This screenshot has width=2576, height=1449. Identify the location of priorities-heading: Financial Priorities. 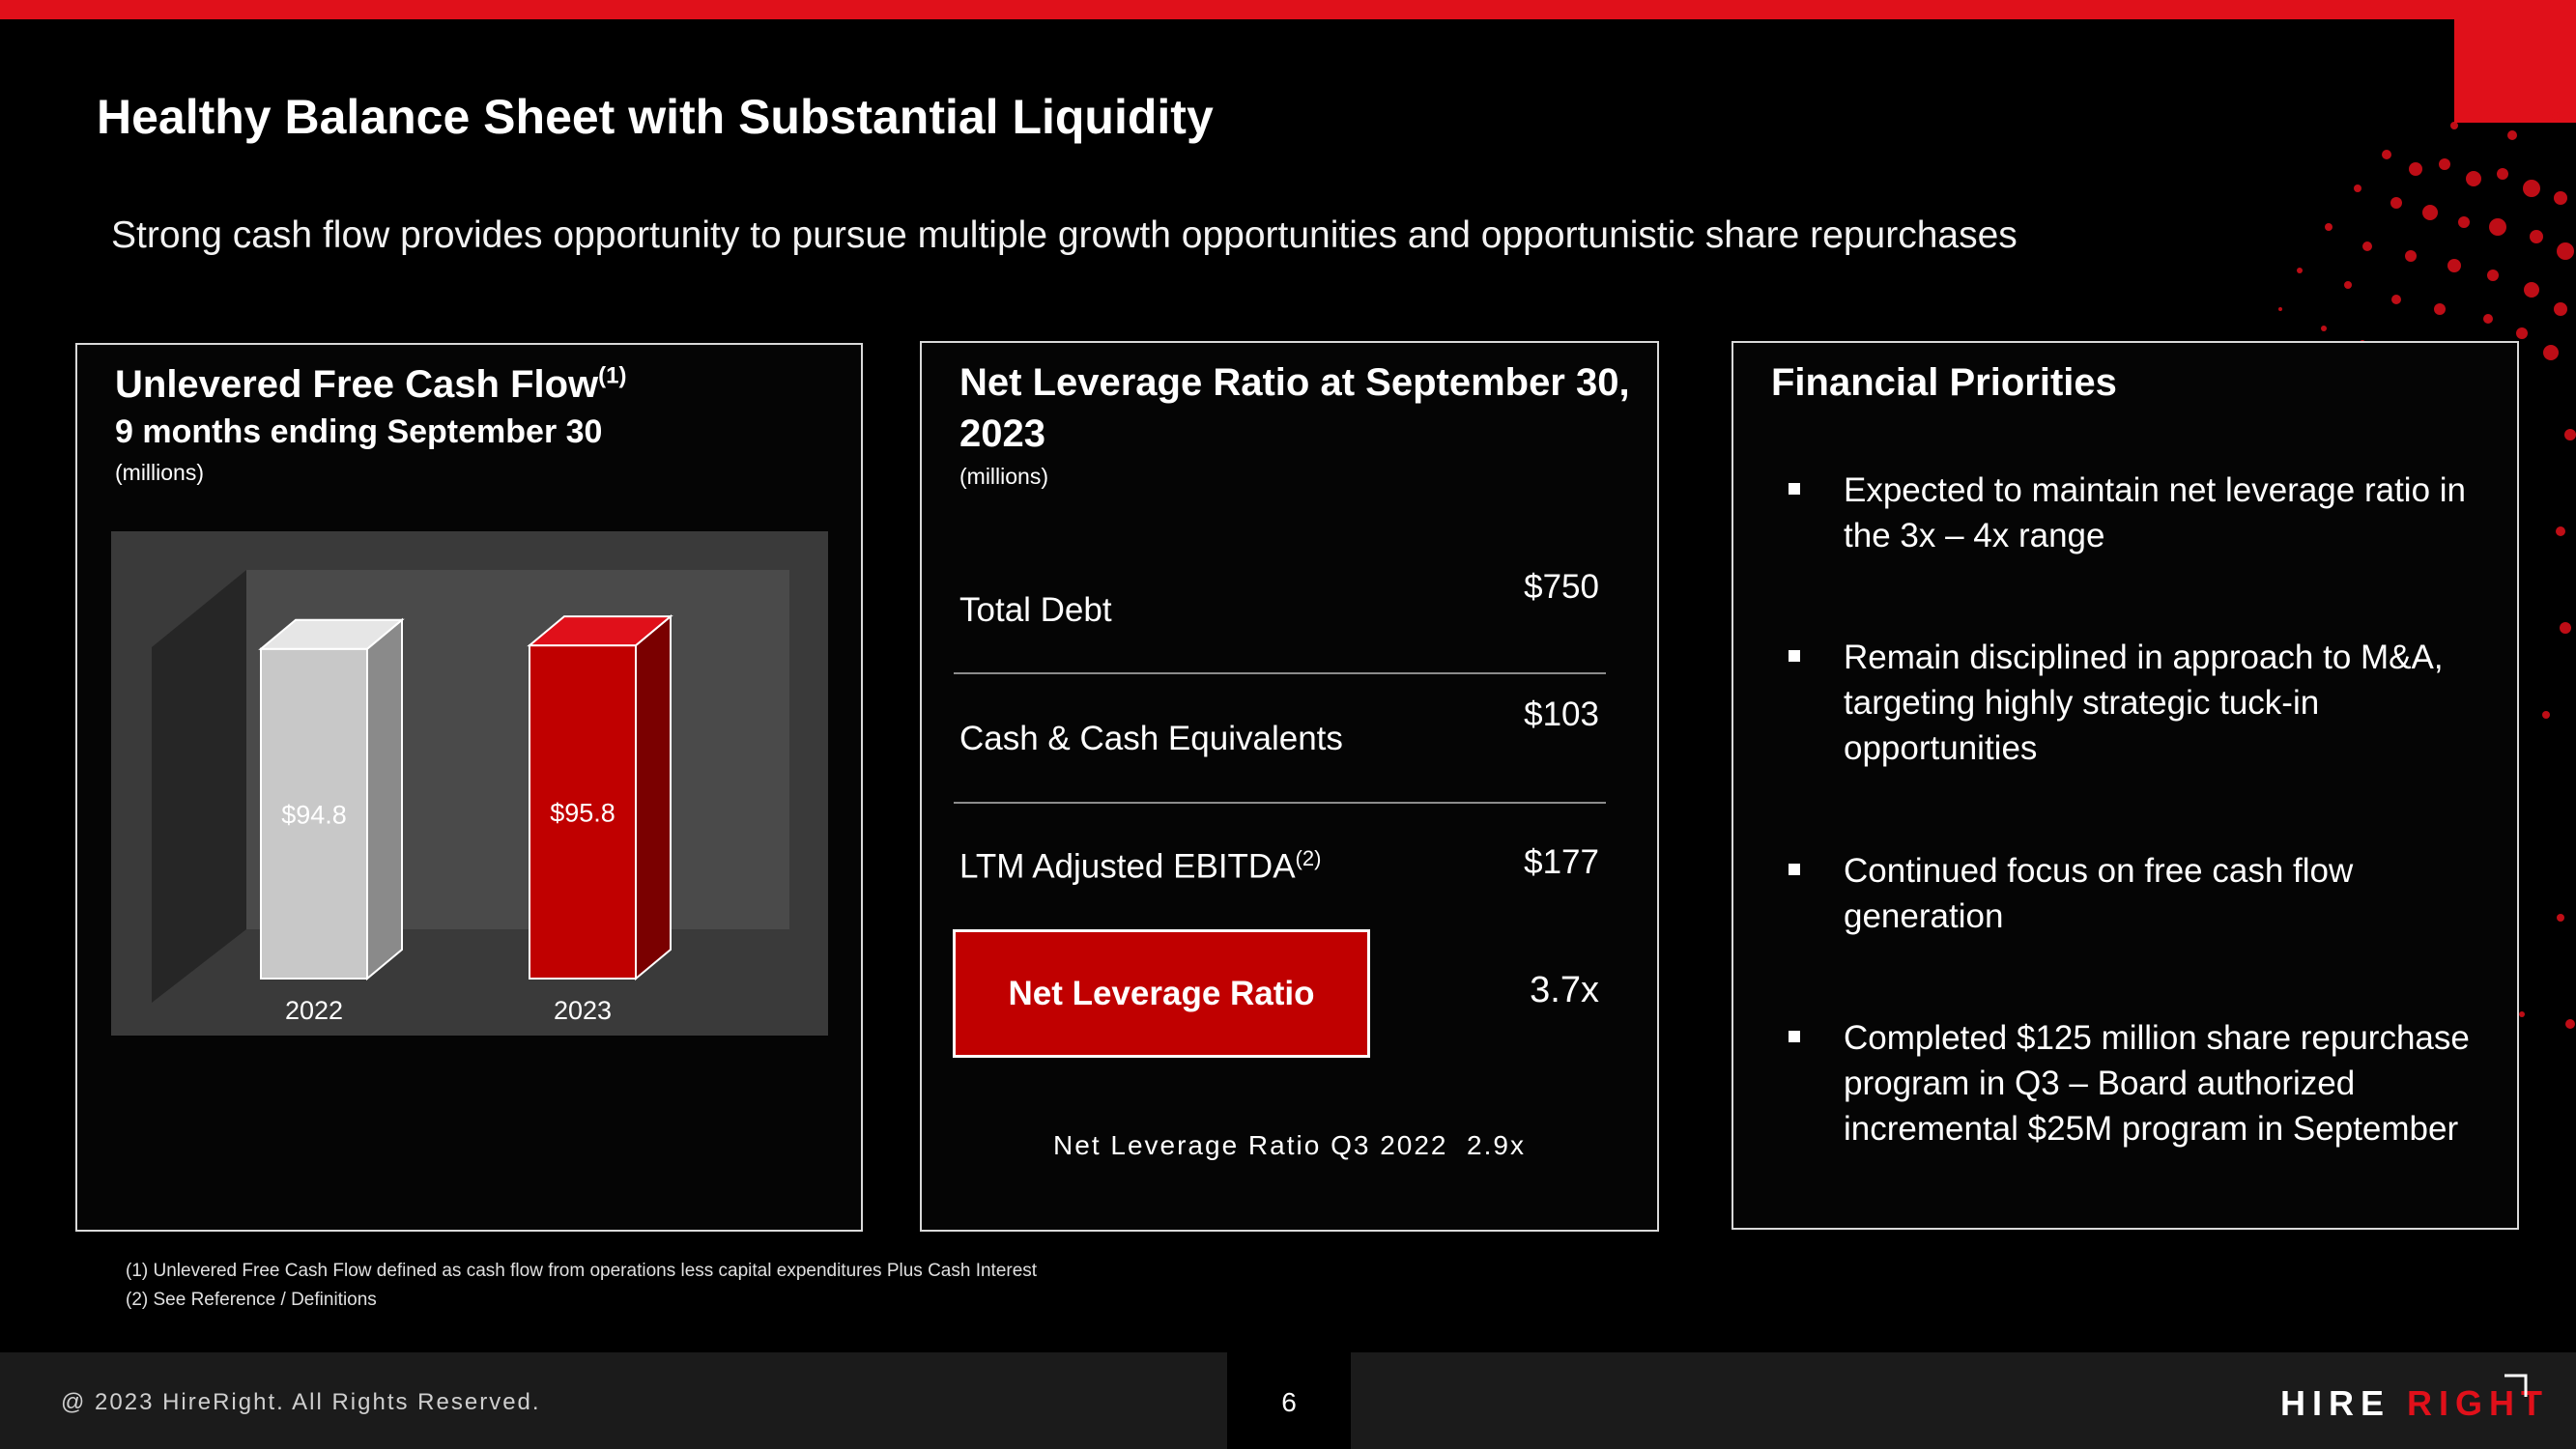
(1944, 382).